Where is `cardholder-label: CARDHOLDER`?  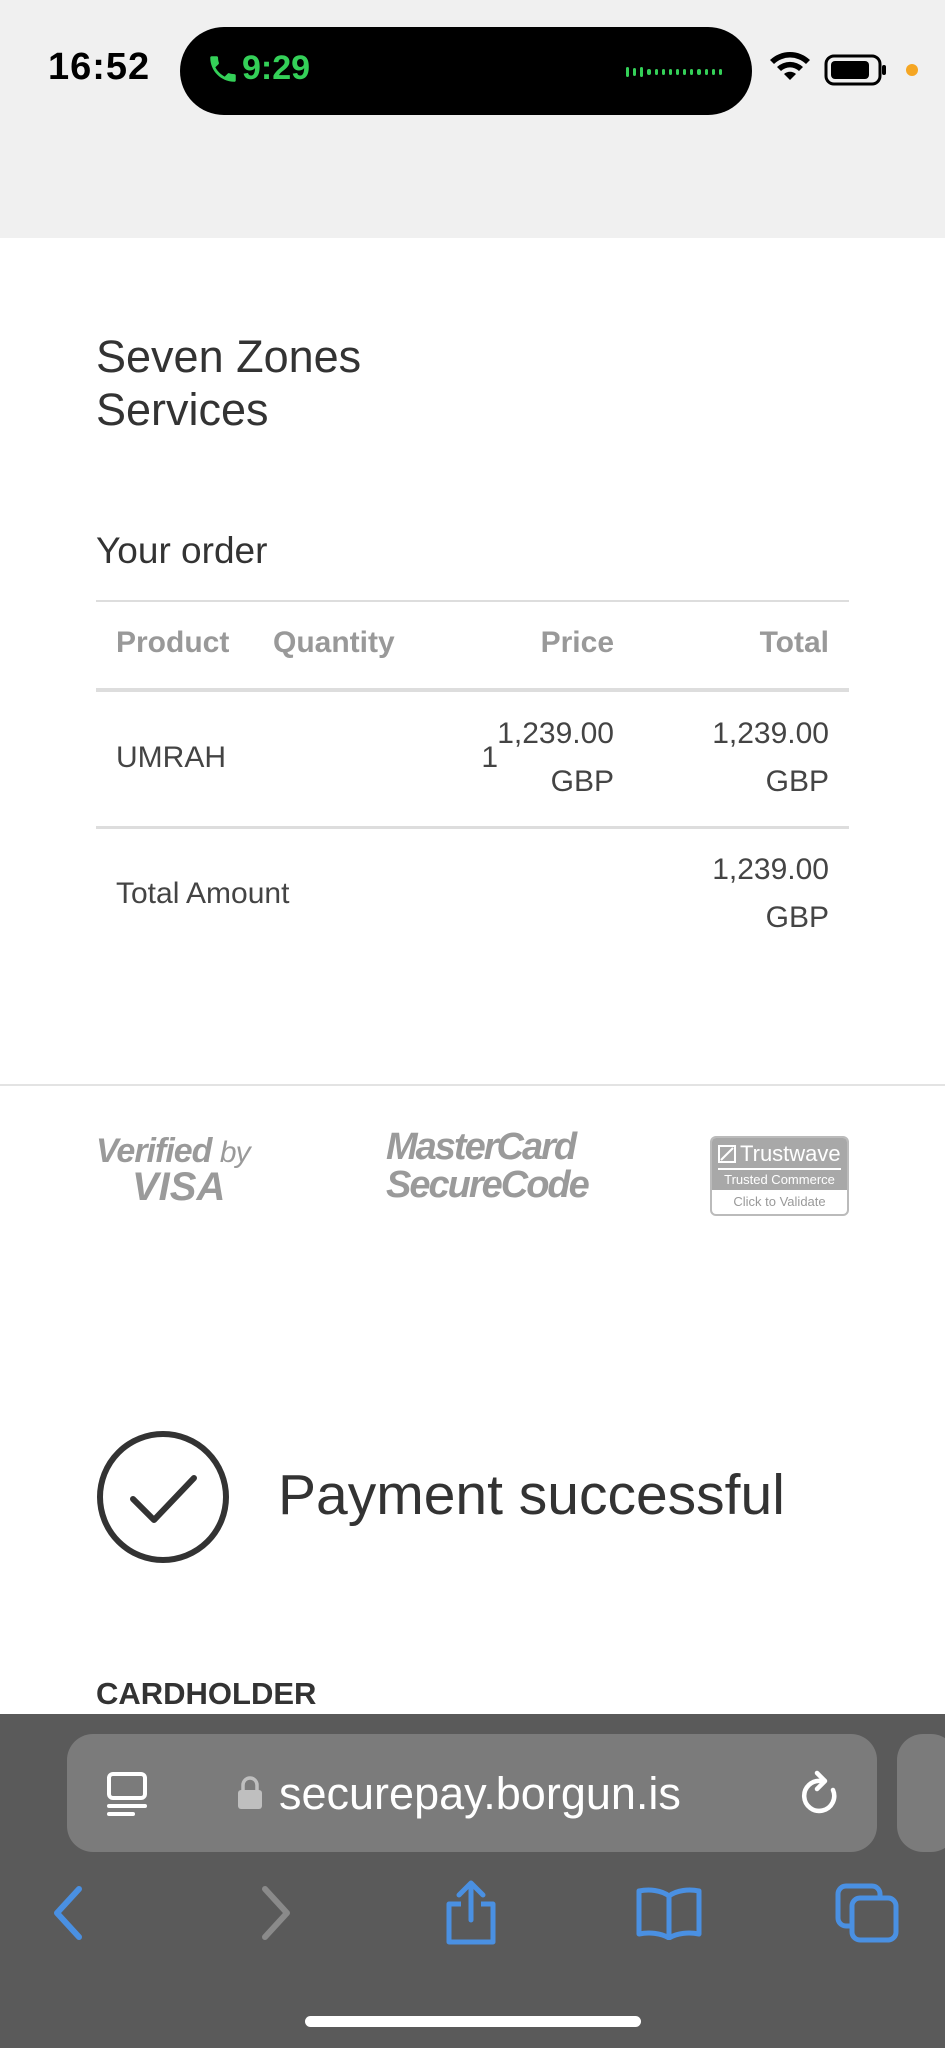 cardholder-label: CARDHOLDER is located at coordinates (206, 1693).